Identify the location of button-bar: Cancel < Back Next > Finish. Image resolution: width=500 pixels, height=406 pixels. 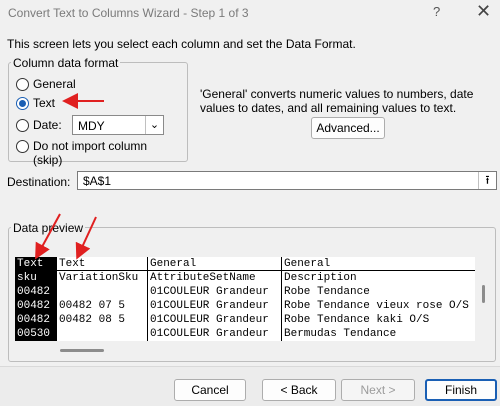
(250, 386).